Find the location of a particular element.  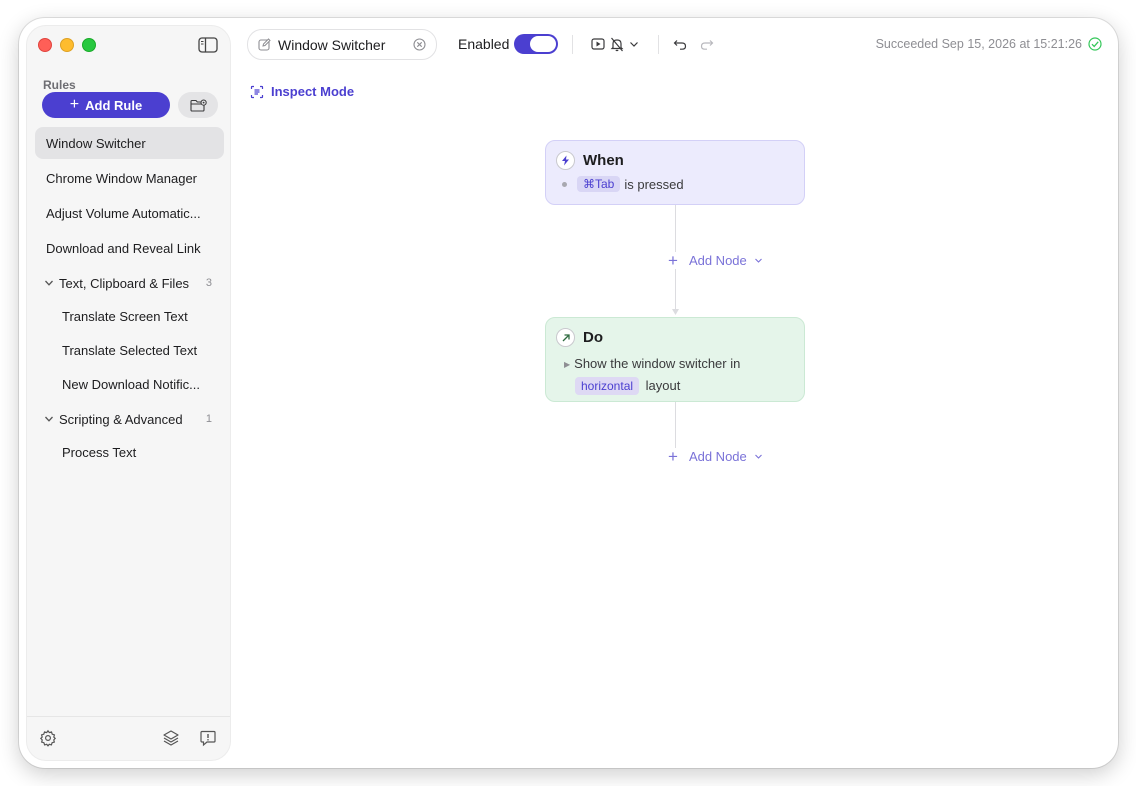

action-suffix: layout is located at coordinates (663, 385).